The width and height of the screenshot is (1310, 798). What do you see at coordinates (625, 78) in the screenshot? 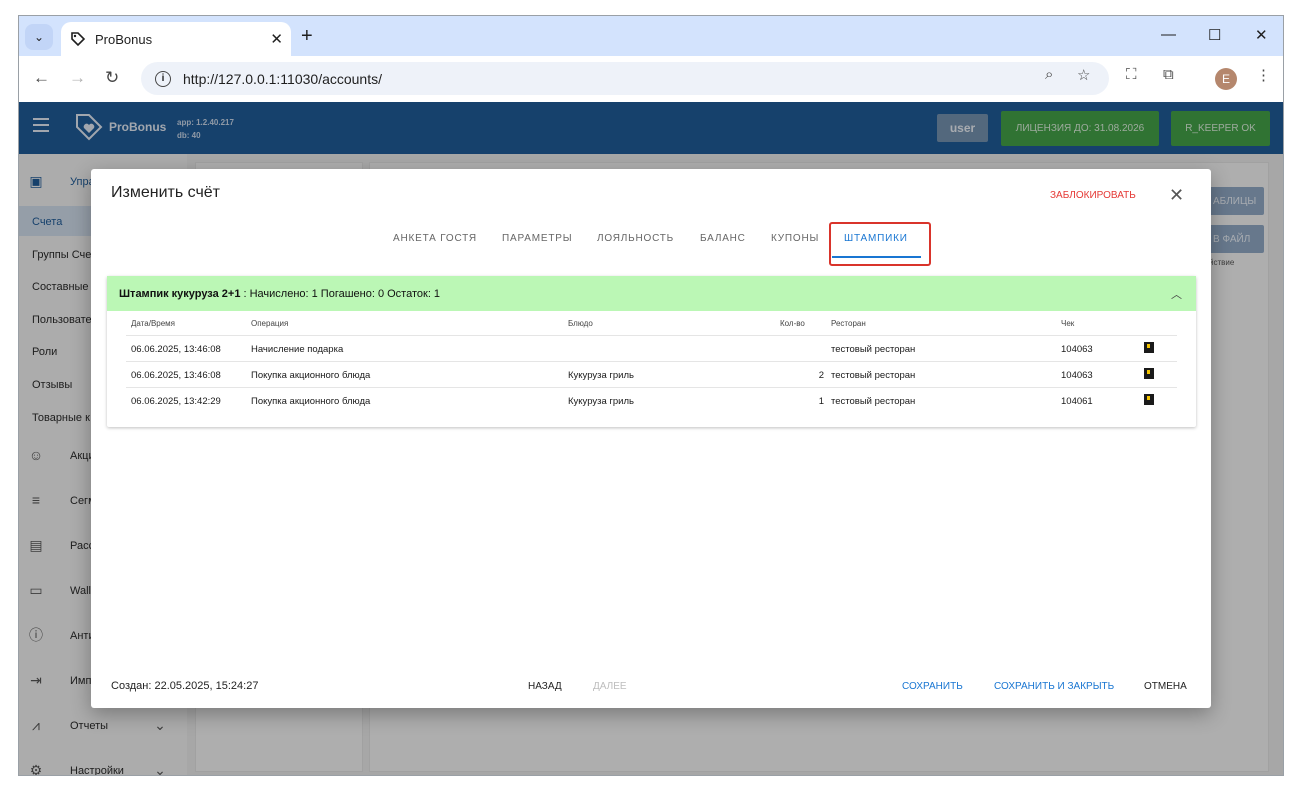
I see `address-bar: i http://127.0.0.1:11030/accounts/` at bounding box center [625, 78].